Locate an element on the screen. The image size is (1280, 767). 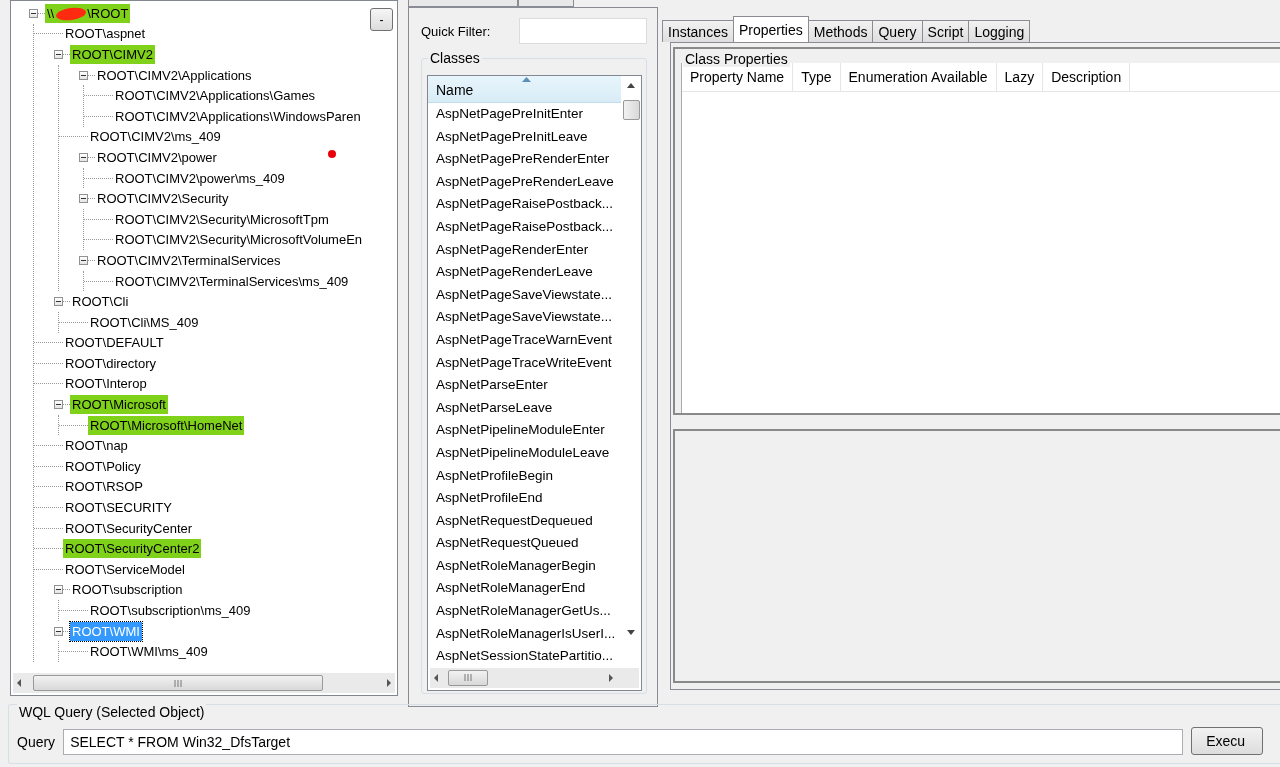
class-item: AspNetRoleManagerBegin is located at coordinates (524, 566).